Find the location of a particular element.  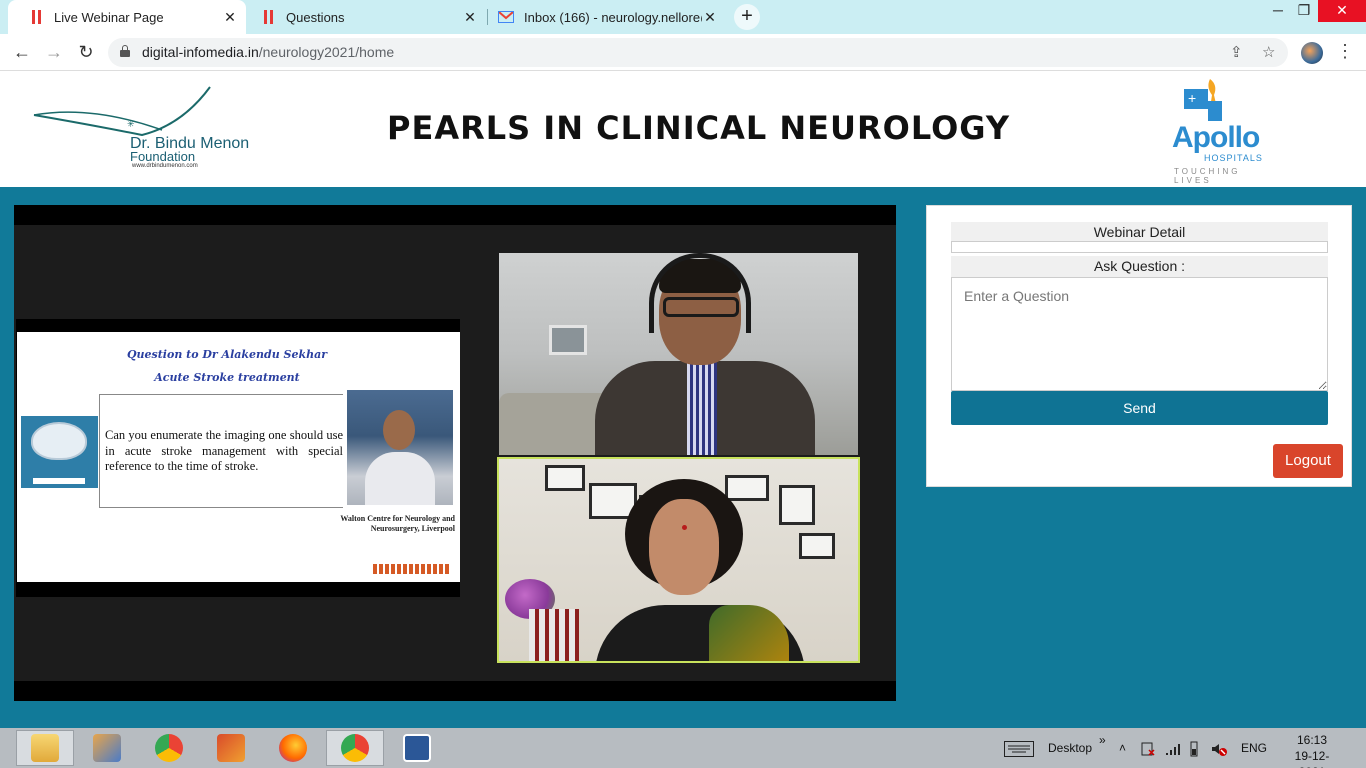

headset-icon is located at coordinates (700, 293).